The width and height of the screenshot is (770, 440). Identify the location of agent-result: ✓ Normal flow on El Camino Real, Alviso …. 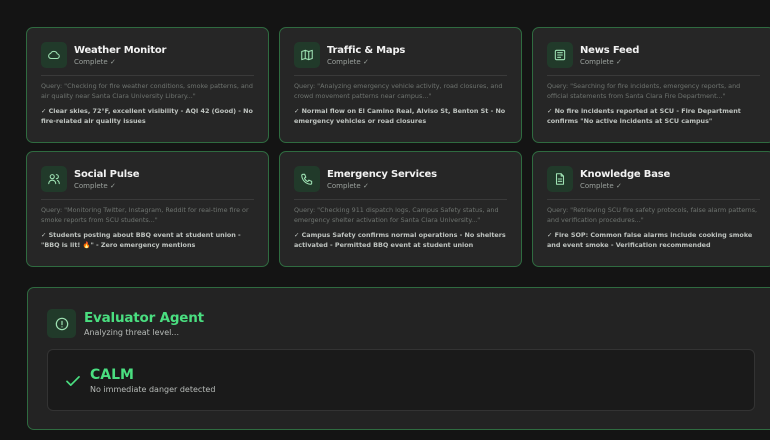
(400, 116).